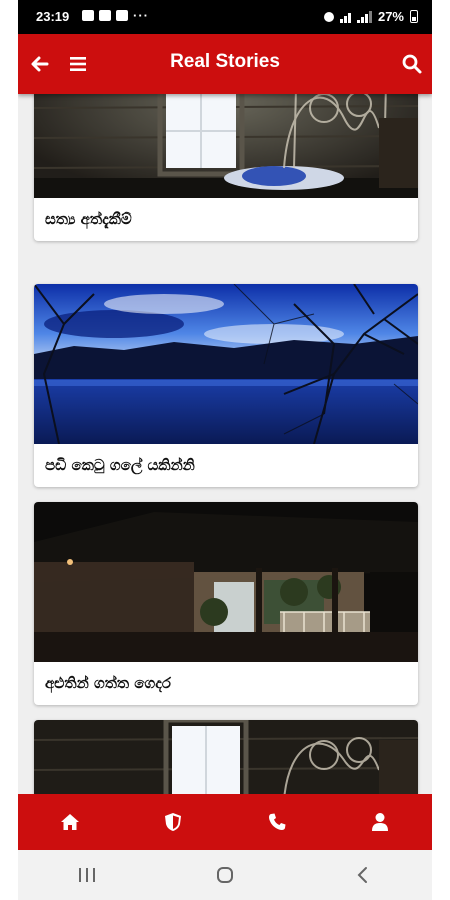  I want to click on nav-phone-button, so click(277, 822).